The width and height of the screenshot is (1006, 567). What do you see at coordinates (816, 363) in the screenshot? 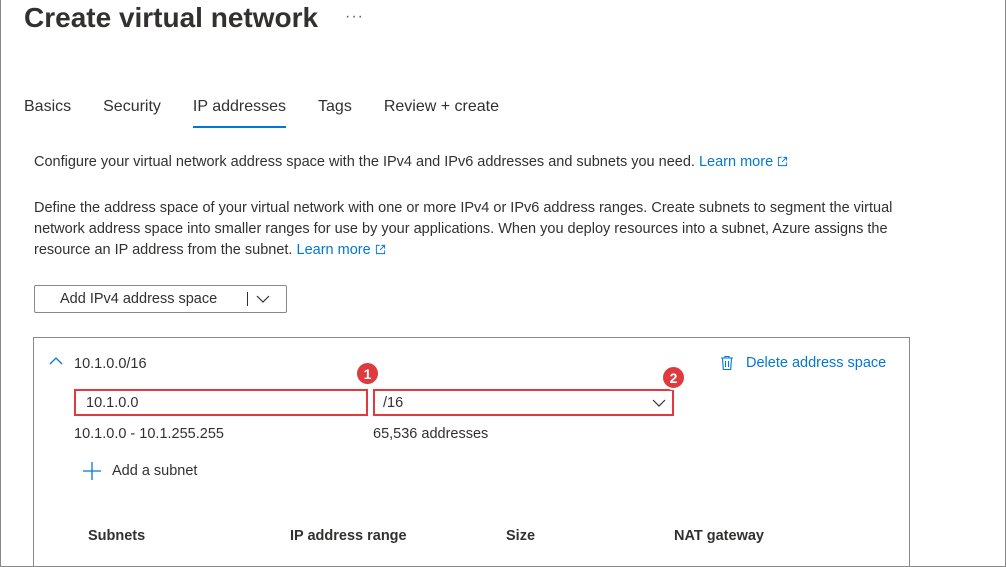
I see `delete-address-space-label: Delete address space` at bounding box center [816, 363].